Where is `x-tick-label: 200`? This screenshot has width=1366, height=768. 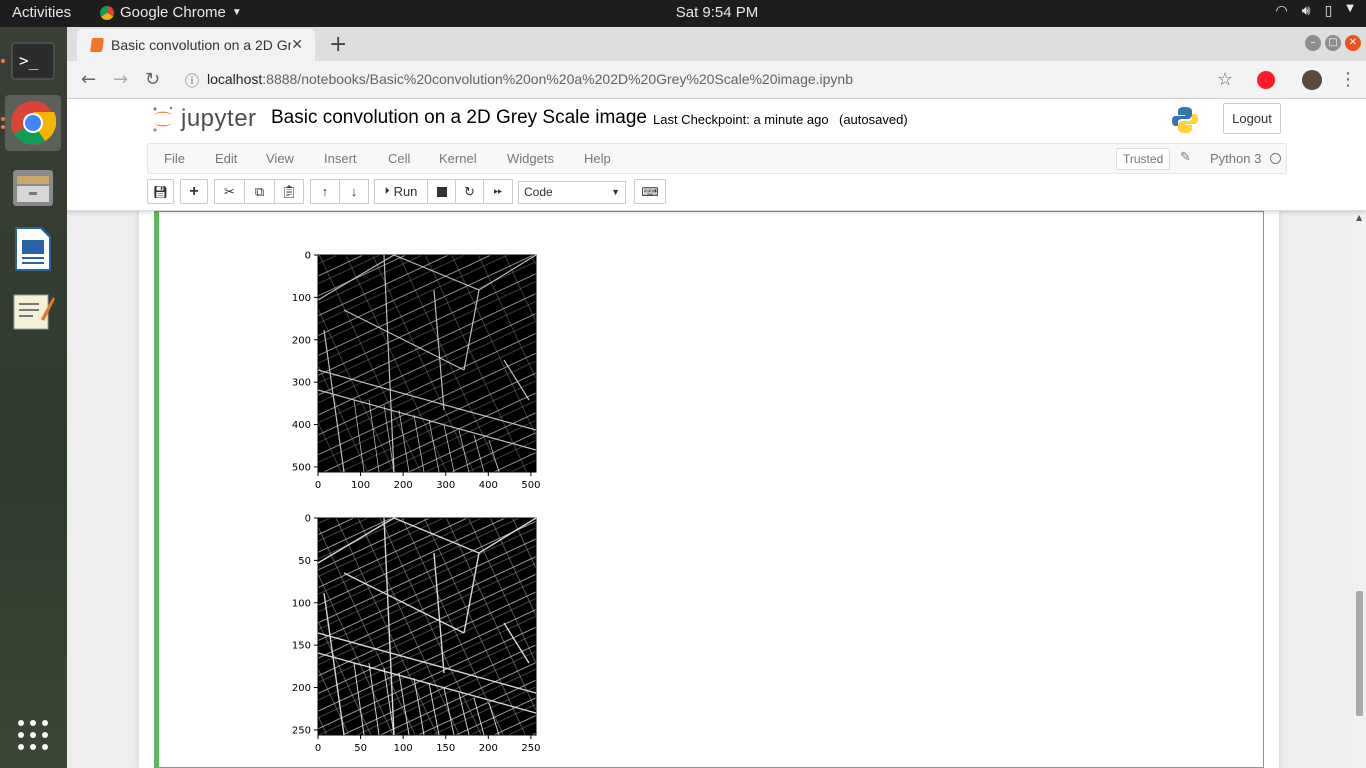 x-tick-label: 200 is located at coordinates (488, 748).